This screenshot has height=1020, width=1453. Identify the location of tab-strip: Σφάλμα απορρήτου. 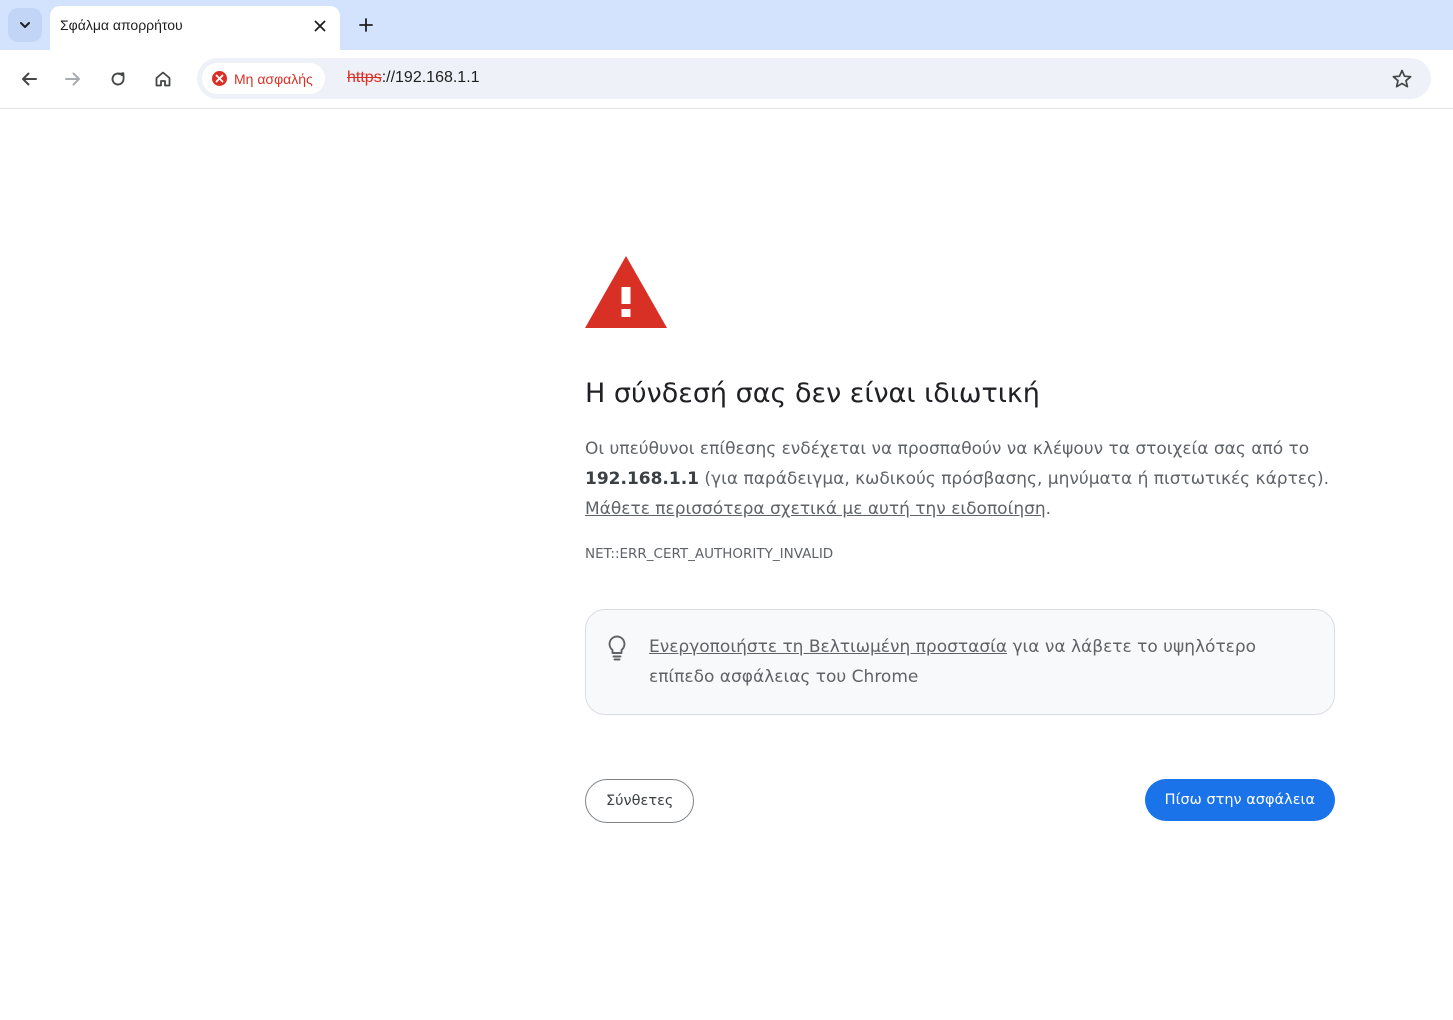
(726, 25).